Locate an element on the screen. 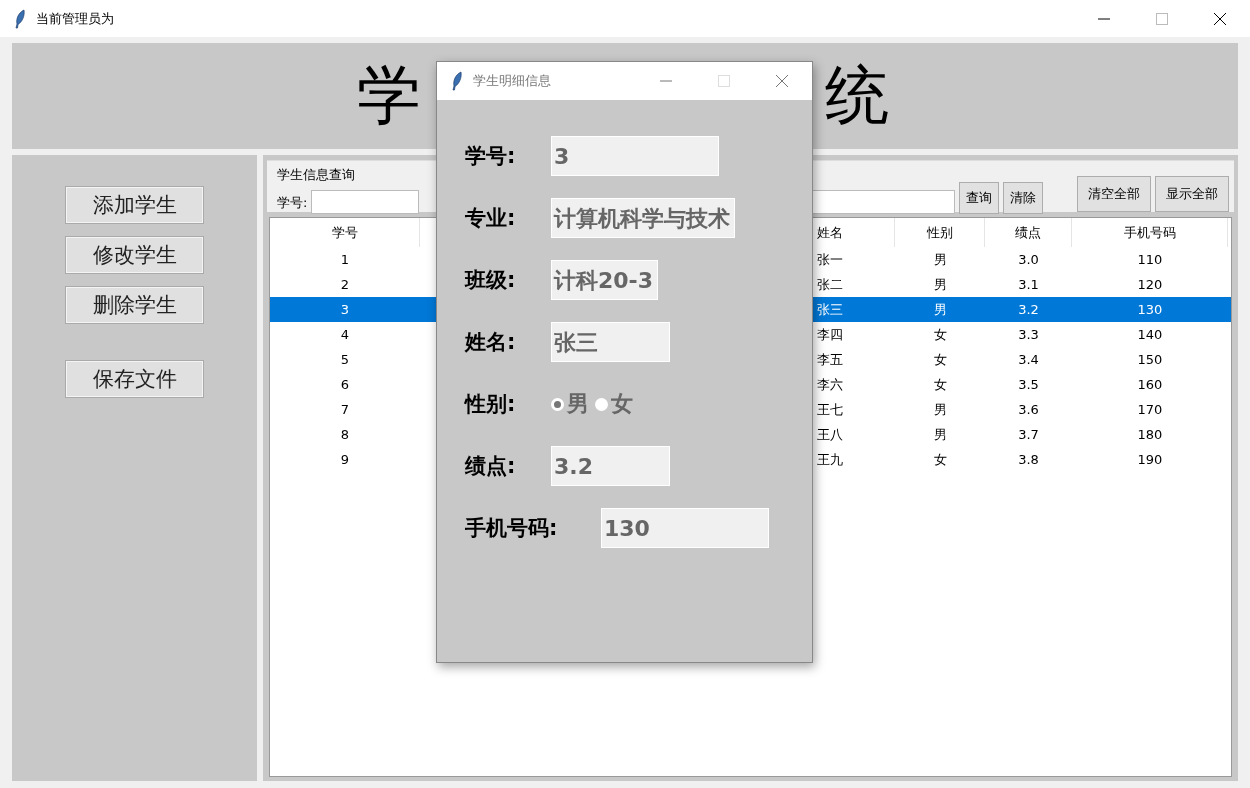  table-cell-text: 6 is located at coordinates (345, 384).